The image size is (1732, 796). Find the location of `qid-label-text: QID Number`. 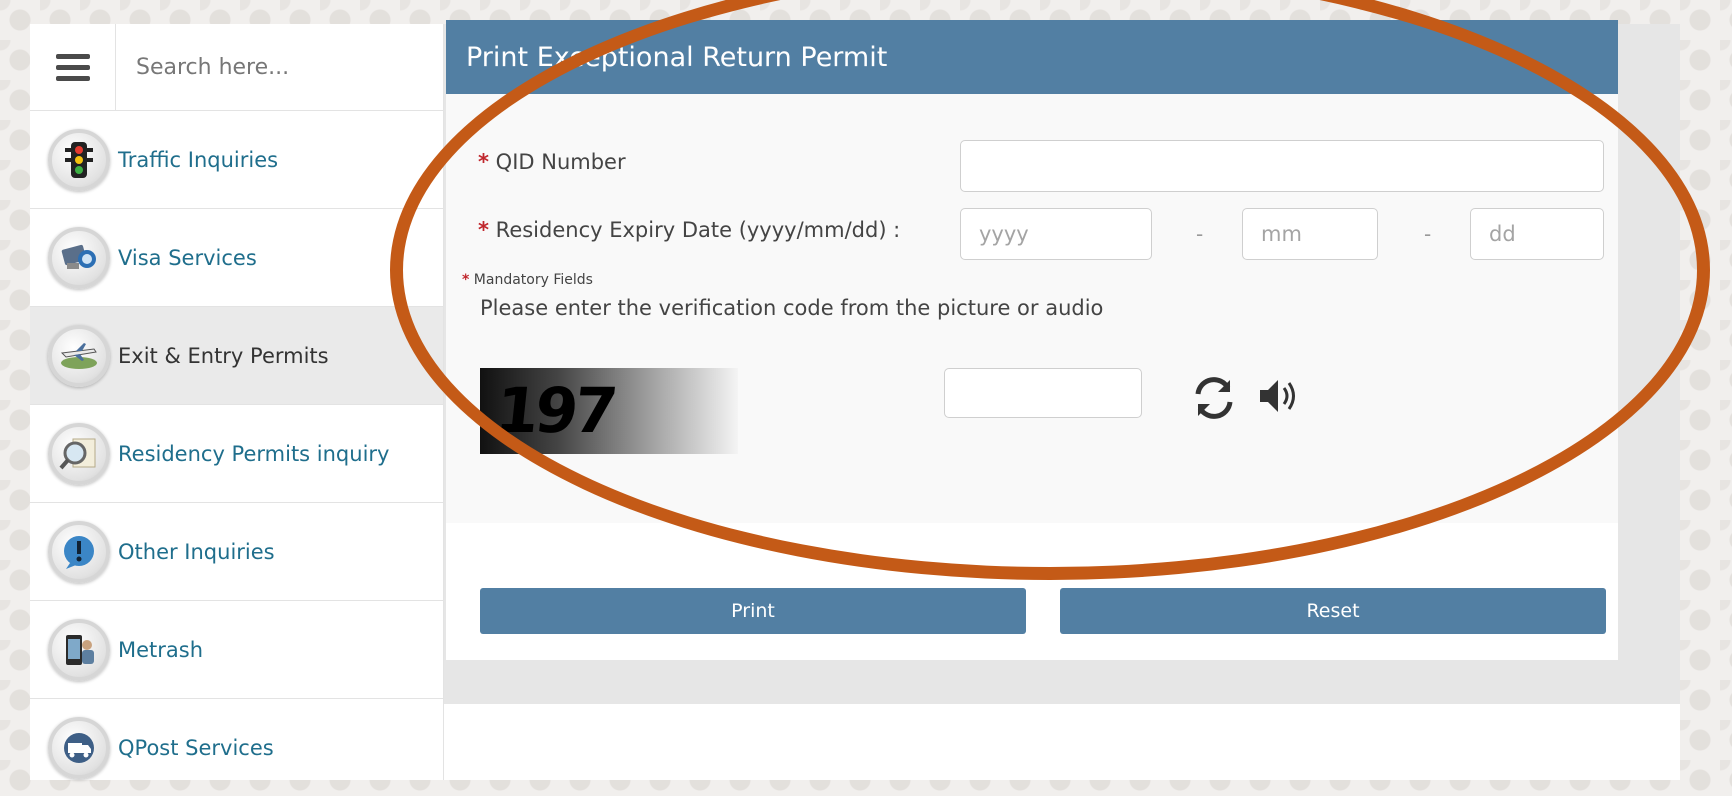

qid-label-text: QID Number is located at coordinates (560, 162).